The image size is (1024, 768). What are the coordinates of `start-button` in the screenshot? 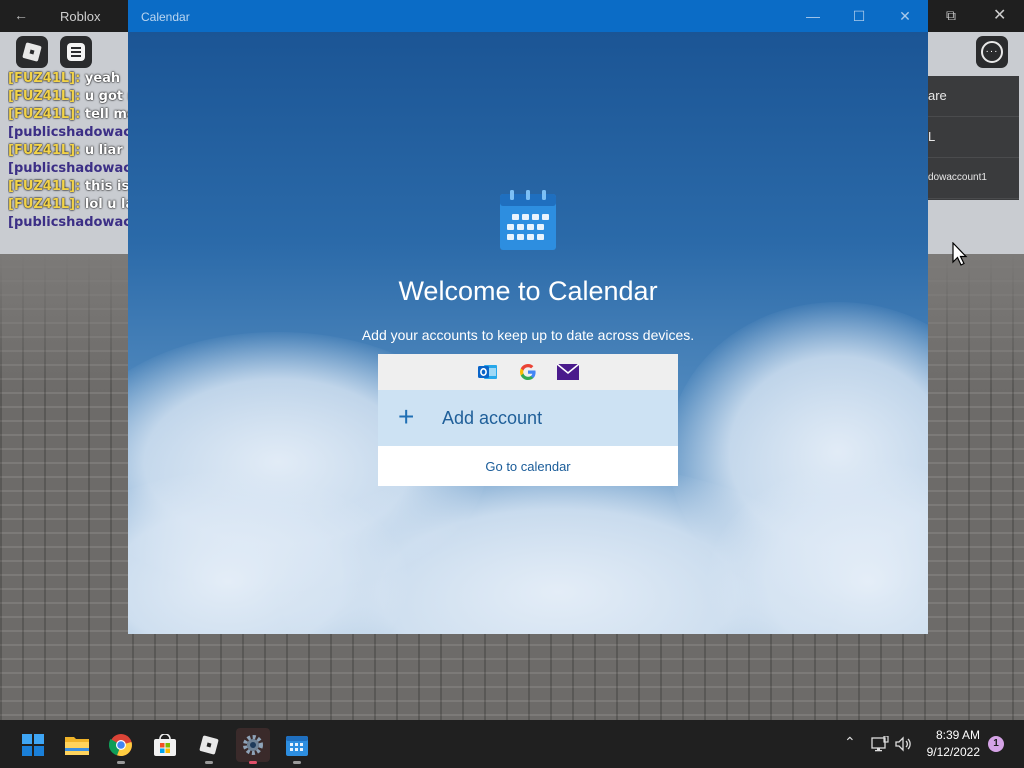 It's located at (33, 745).